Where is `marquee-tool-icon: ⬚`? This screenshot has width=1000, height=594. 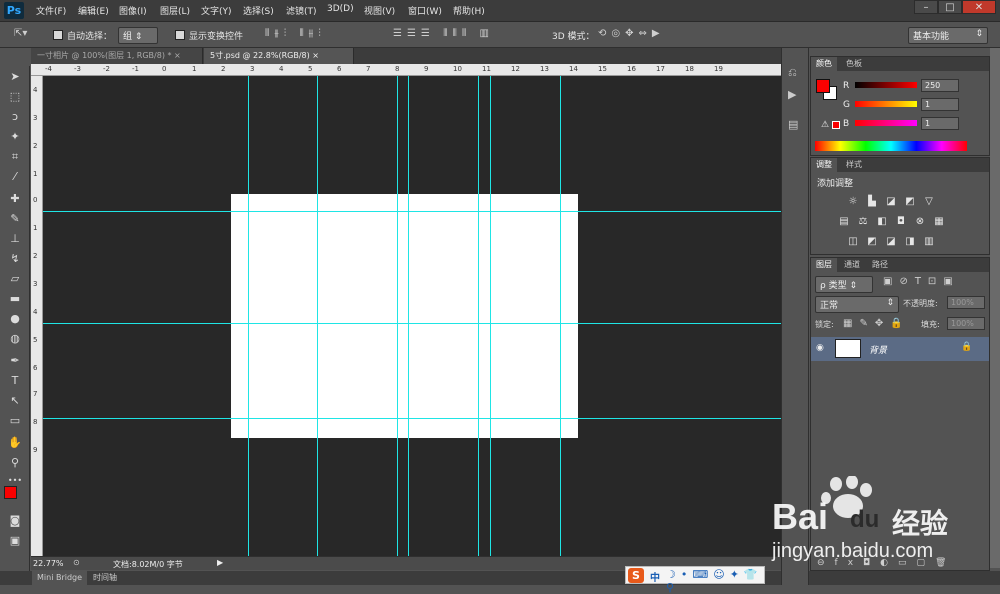 marquee-tool-icon: ⬚ is located at coordinates (15, 97).